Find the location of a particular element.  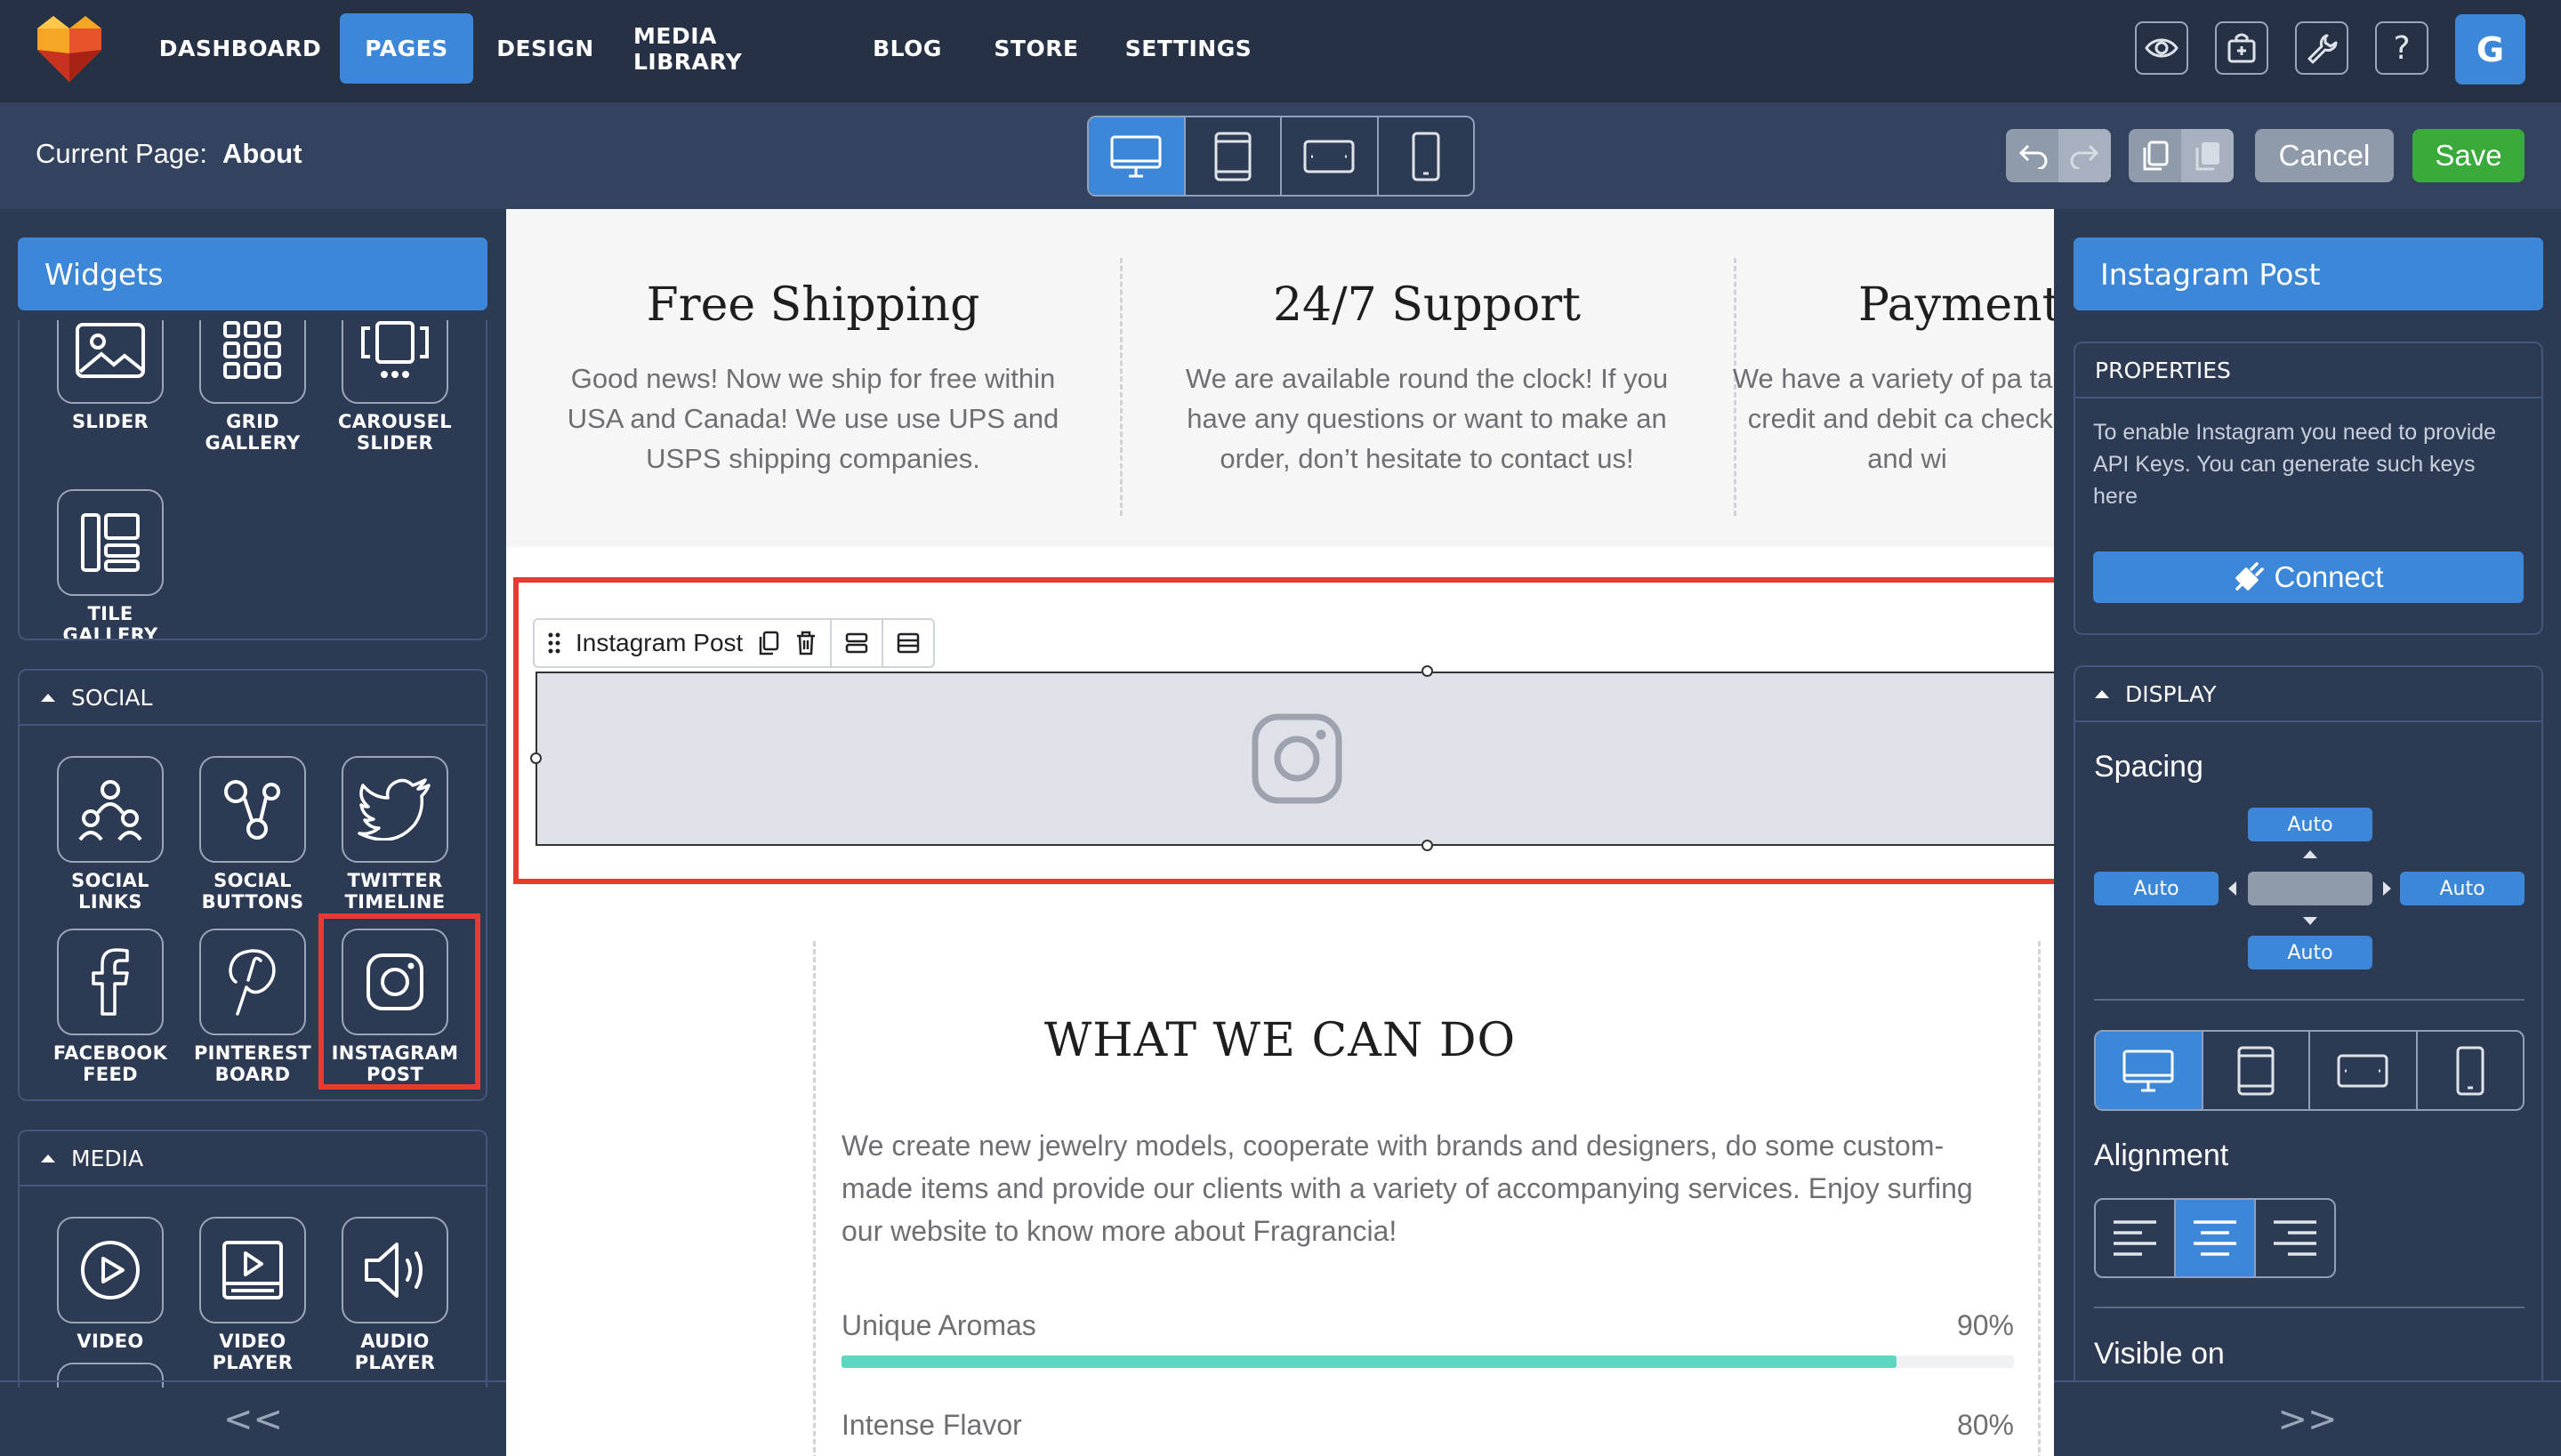

skill-unique-aromas: Unique Aromas 90% is located at coordinates (1428, 1325).